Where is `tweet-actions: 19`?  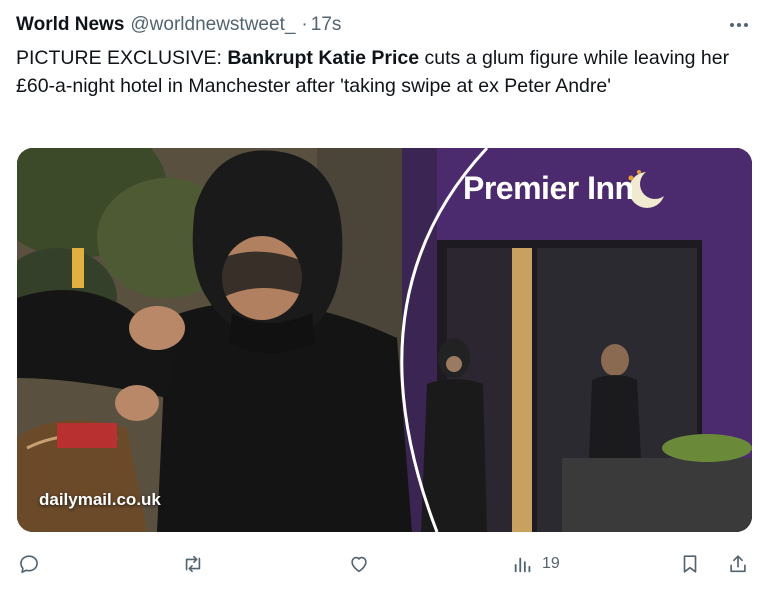 tweet-actions: 19 is located at coordinates (385, 564).